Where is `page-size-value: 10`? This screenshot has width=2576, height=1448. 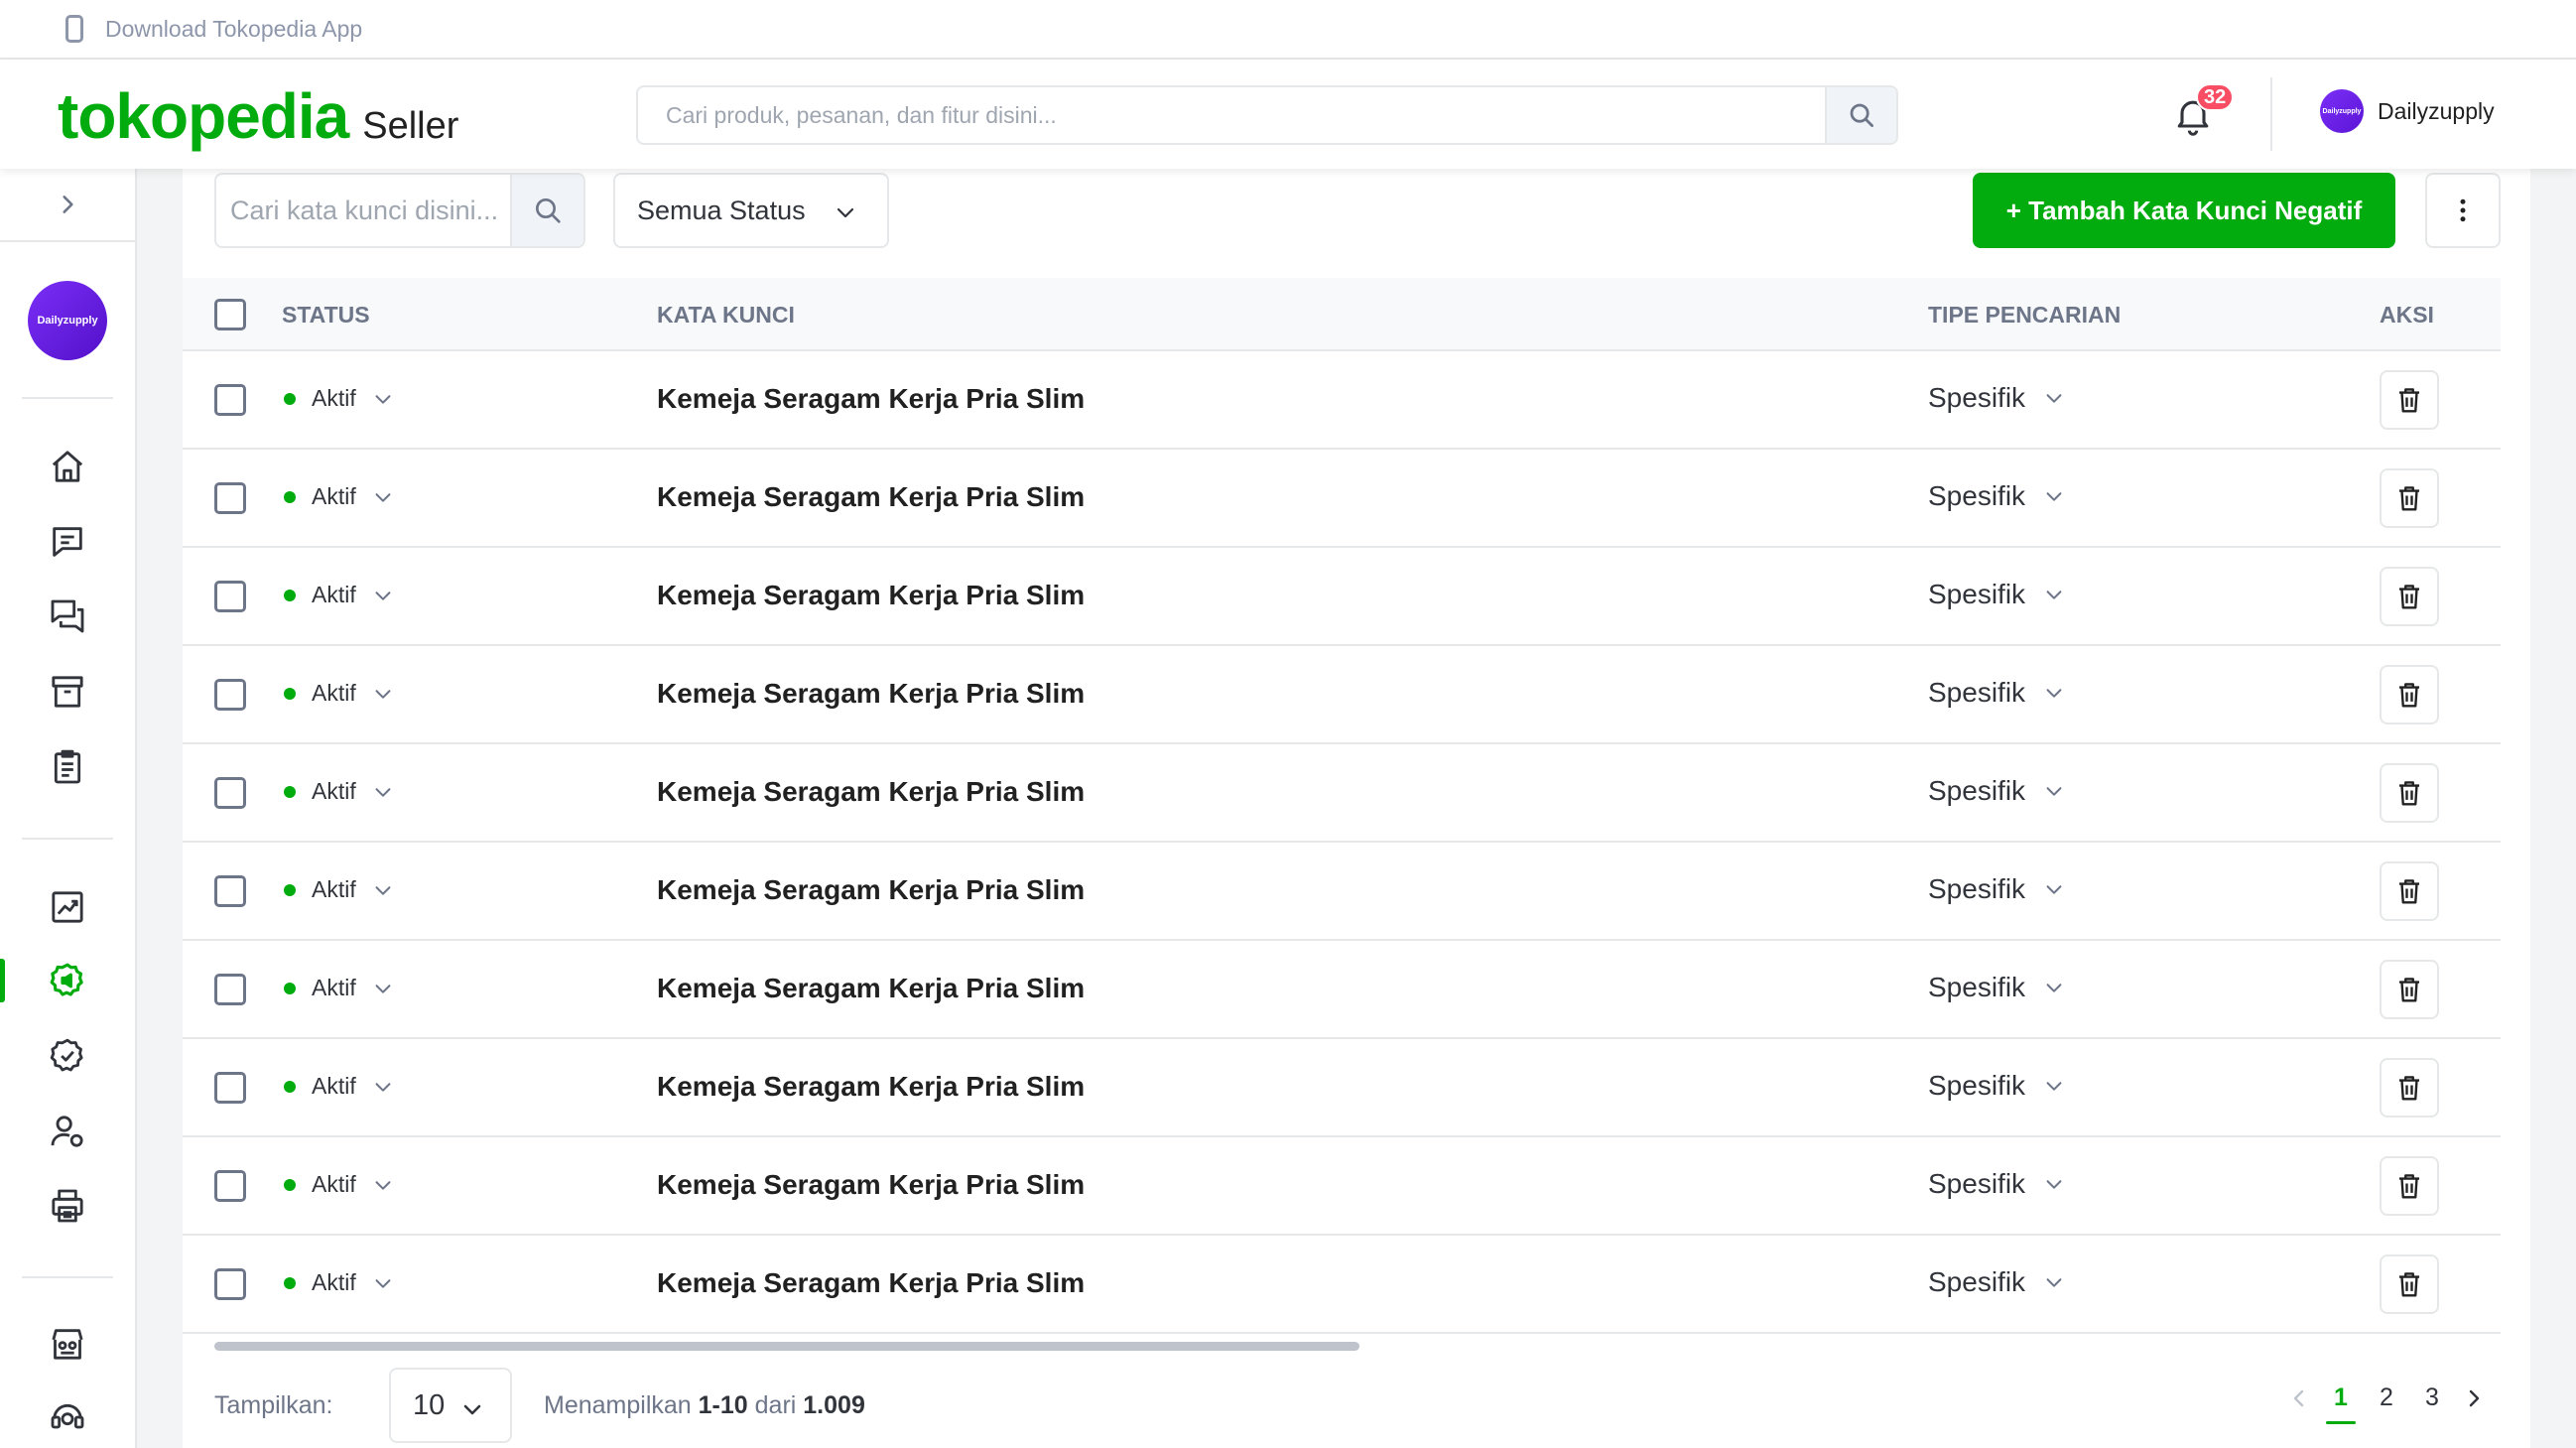
page-size-value: 10 is located at coordinates (430, 1405).